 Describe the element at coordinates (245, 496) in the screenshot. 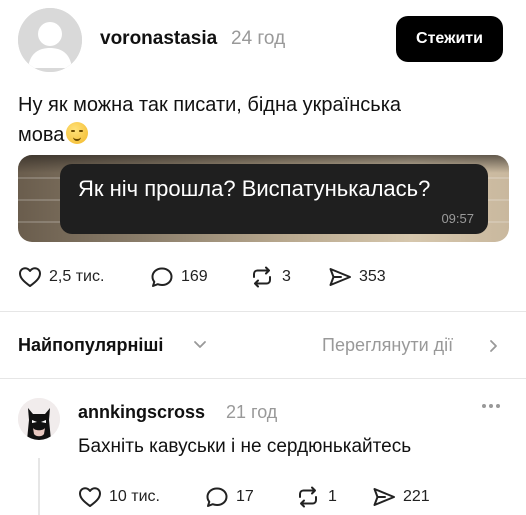

I see `comment-reply-count: 17` at that location.